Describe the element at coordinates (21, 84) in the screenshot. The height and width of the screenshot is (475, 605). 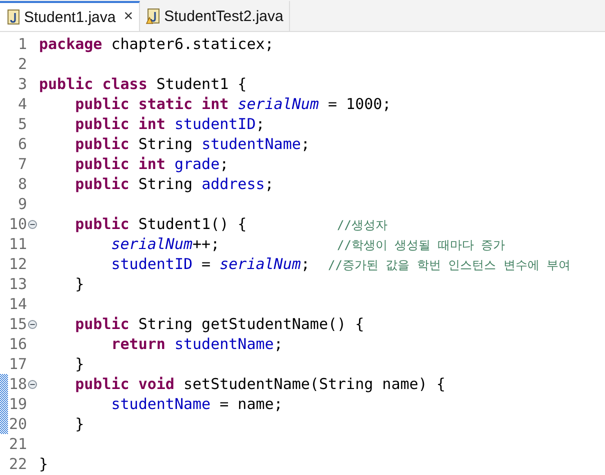
I see `line-number: 3` at that location.